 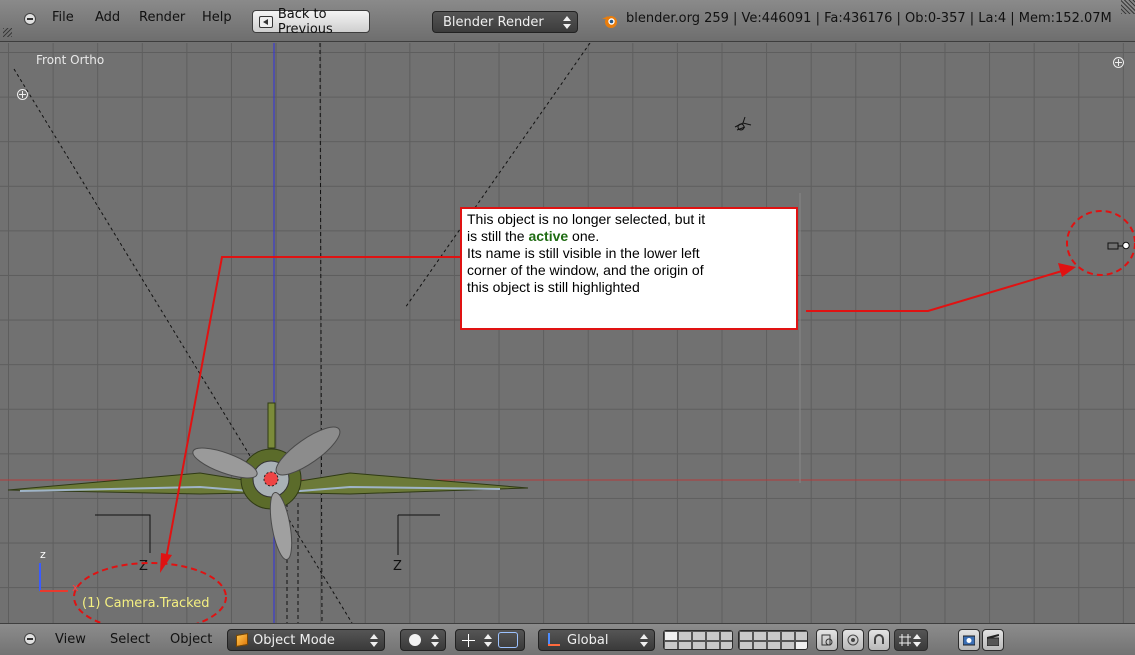 I want to click on active-object-name: (1) Camera.Tracked, so click(x=146, y=603).